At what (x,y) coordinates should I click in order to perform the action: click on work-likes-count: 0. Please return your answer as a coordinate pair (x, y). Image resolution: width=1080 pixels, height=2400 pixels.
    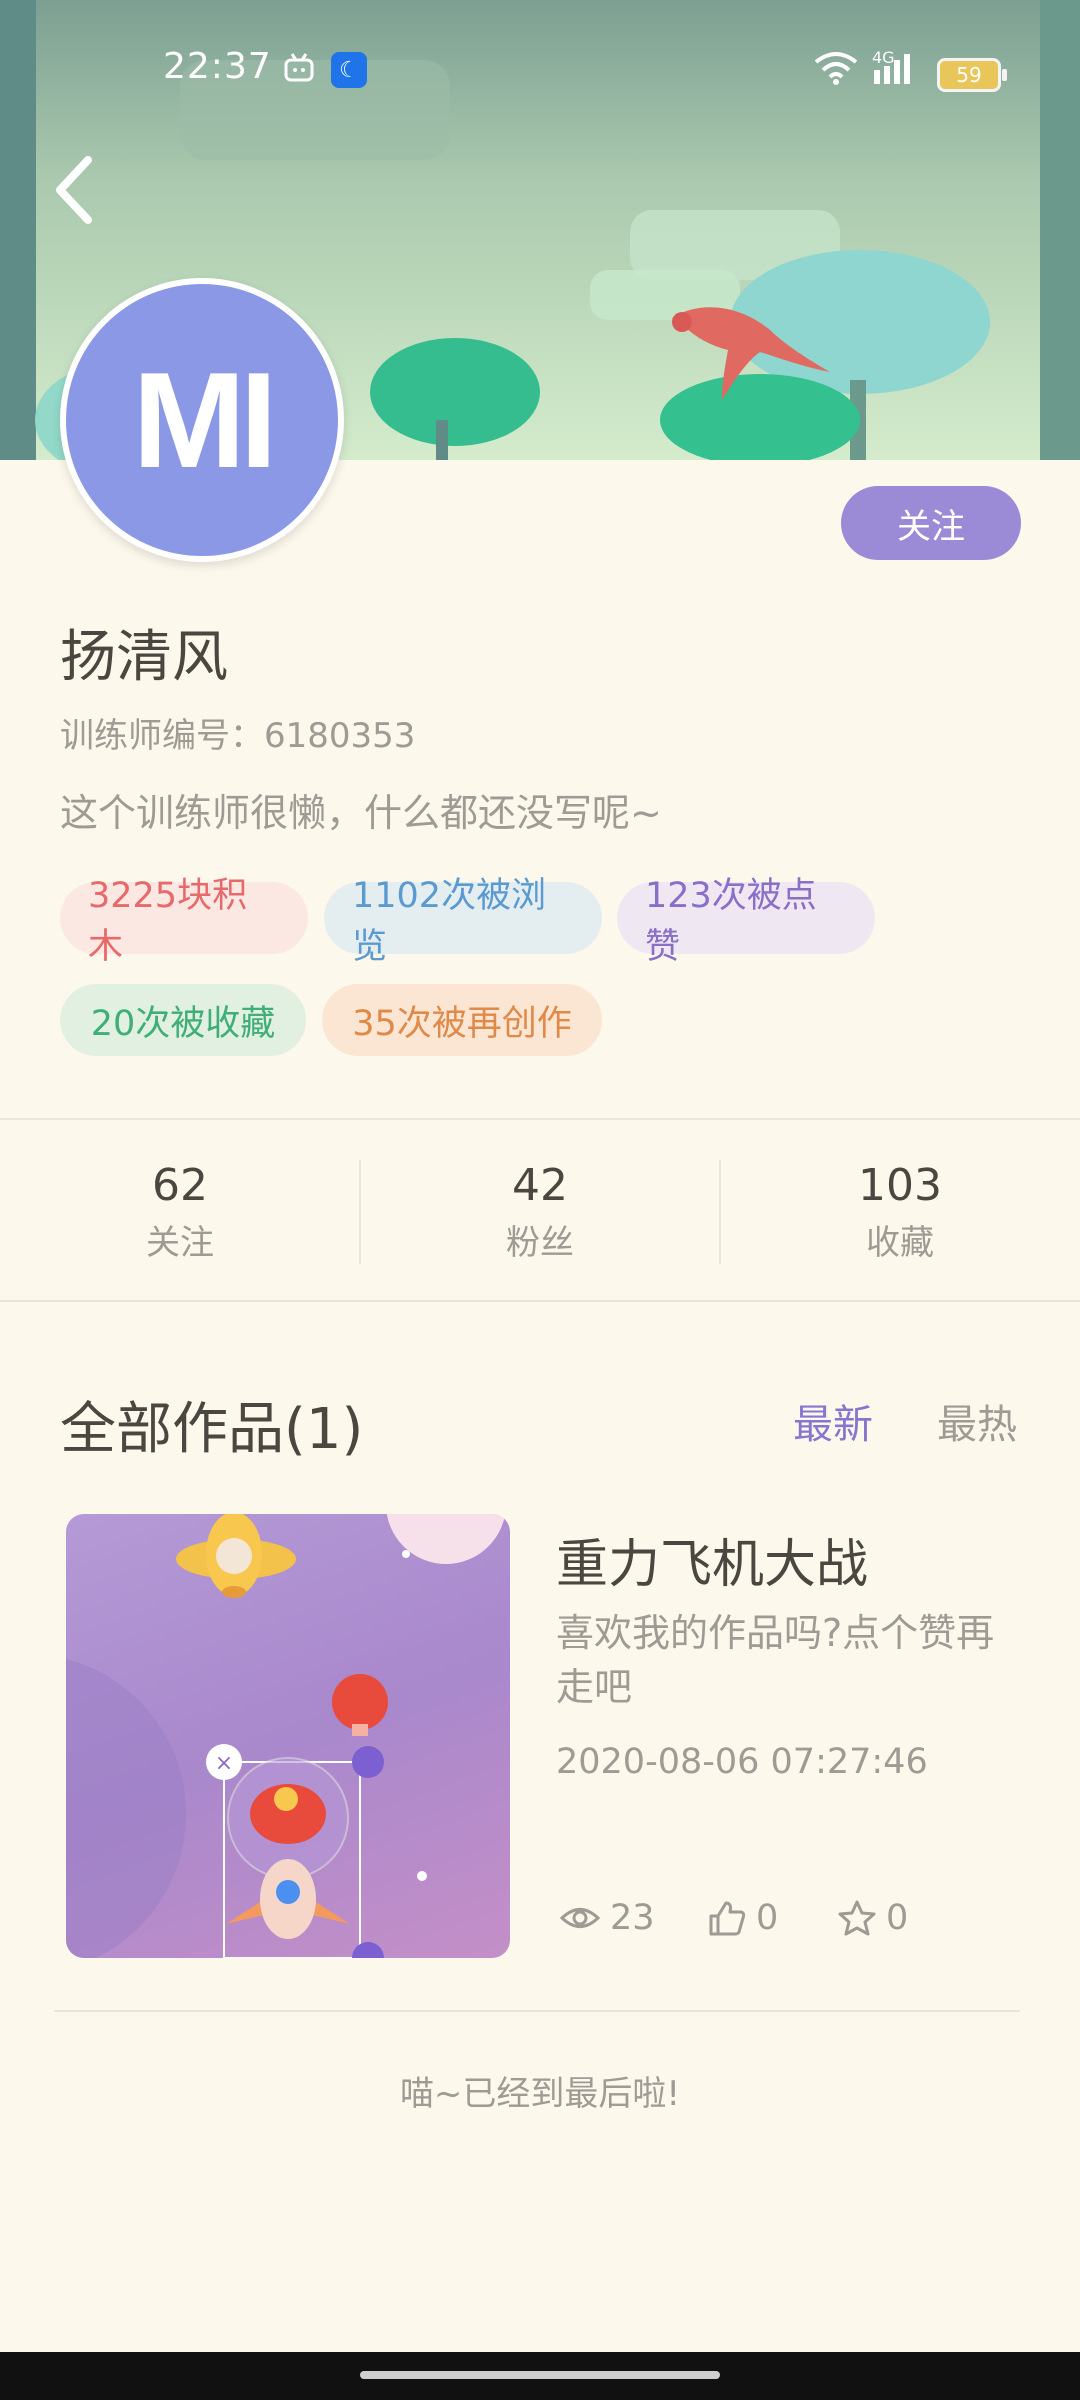
    Looking at the image, I should click on (767, 1918).